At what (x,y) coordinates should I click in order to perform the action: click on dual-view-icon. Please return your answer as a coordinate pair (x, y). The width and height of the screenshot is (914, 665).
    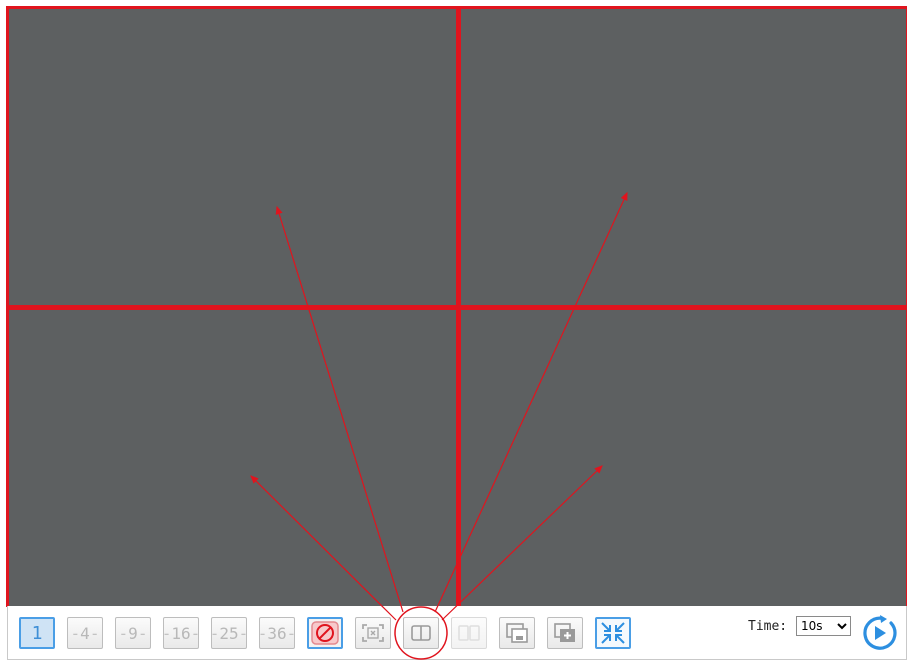
    Looking at the image, I should click on (469, 633).